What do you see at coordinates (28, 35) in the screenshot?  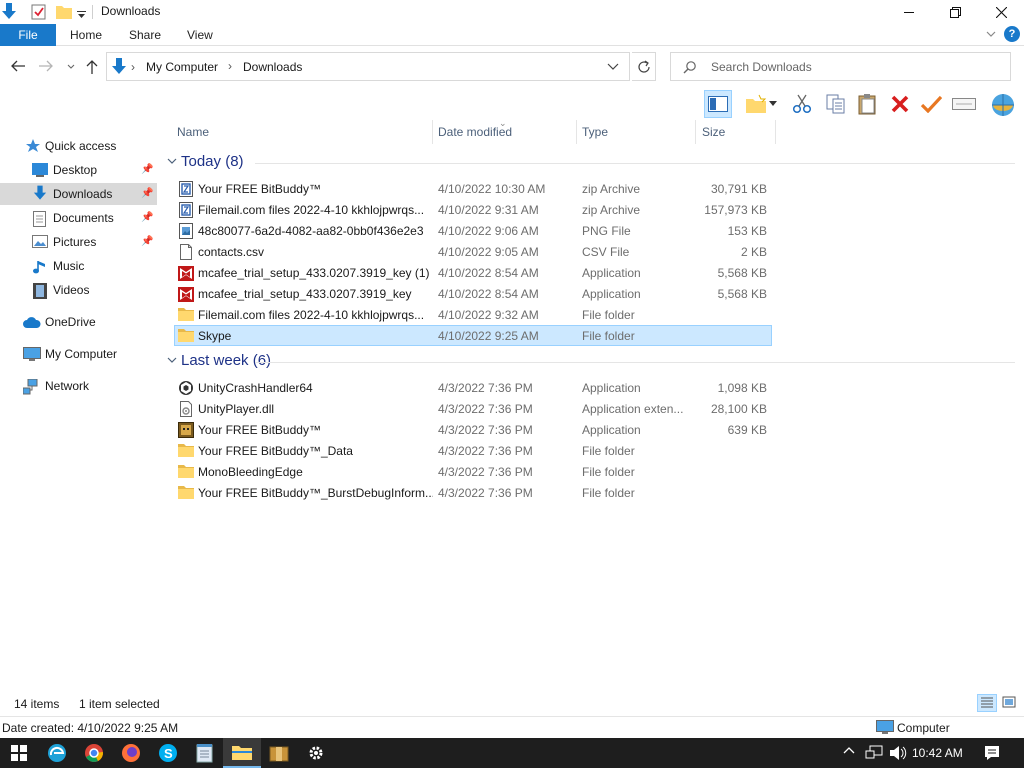 I see `tab-file: File` at bounding box center [28, 35].